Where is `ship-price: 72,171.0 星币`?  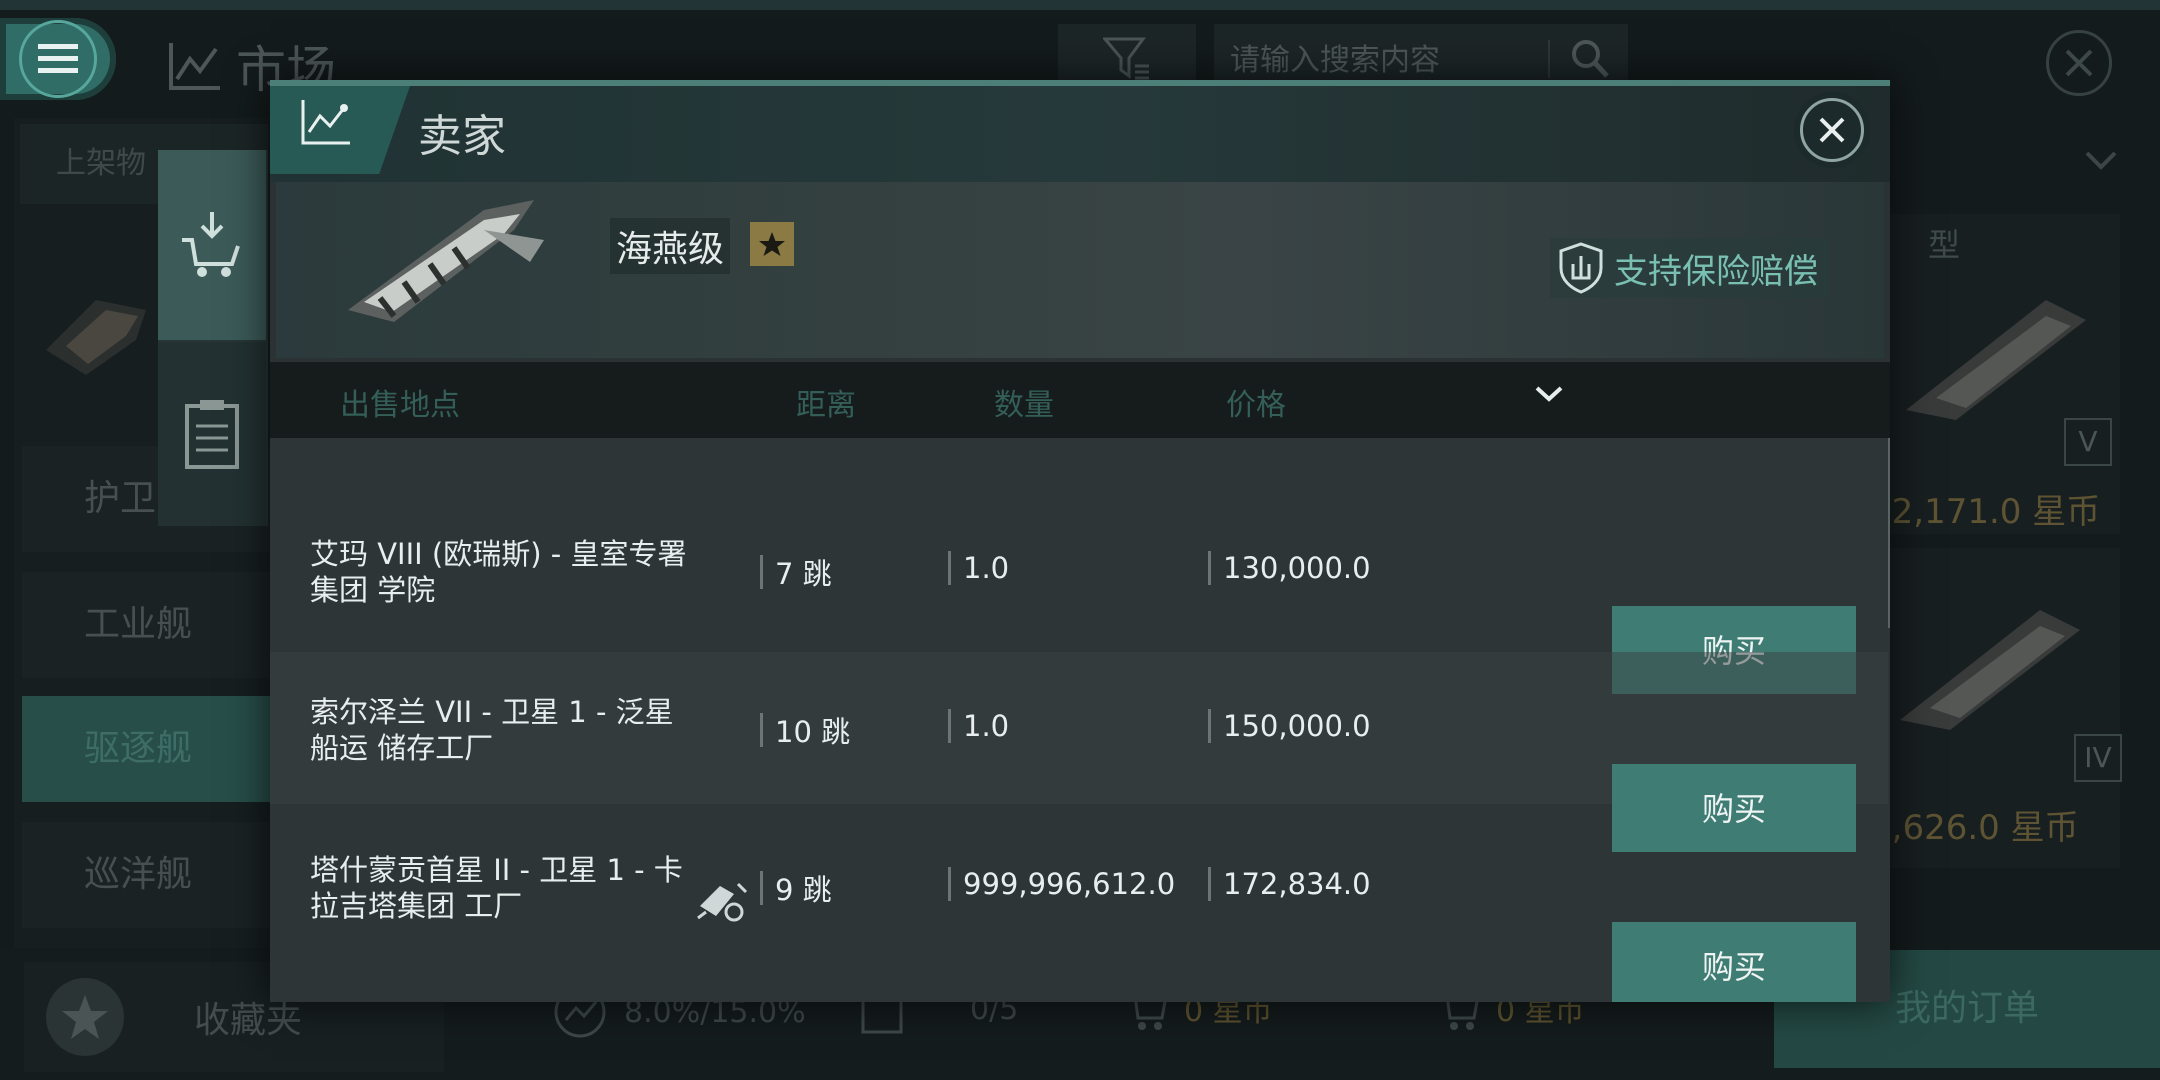 ship-price: 72,171.0 星币 is located at coordinates (1985, 512).